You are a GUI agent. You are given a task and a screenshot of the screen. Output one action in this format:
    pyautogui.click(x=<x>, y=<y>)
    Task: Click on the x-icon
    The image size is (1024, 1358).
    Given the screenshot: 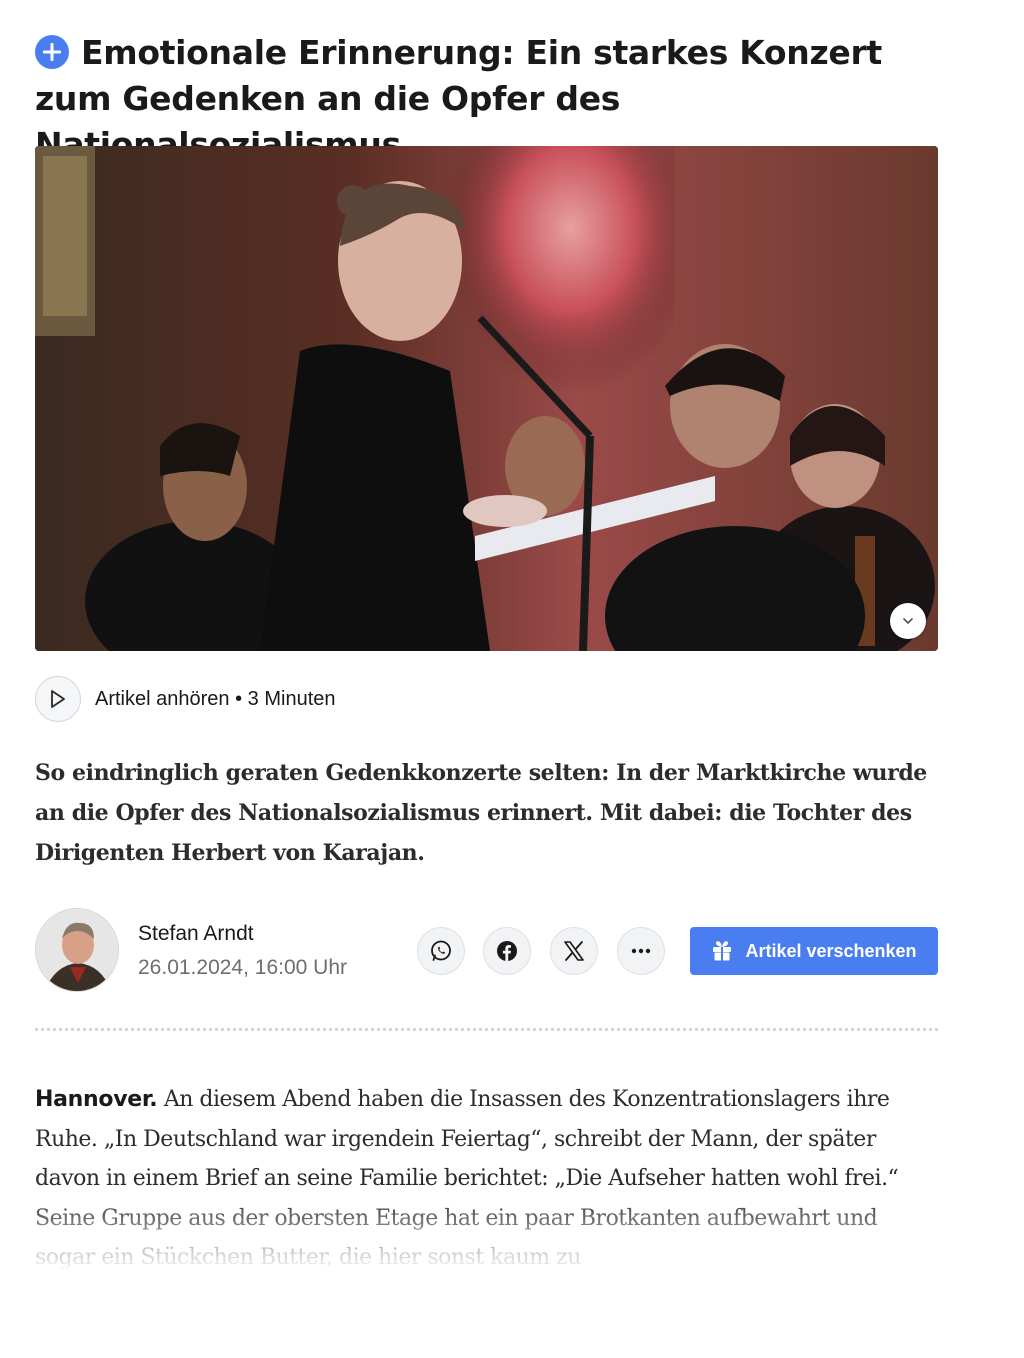 What is the action you would take?
    pyautogui.click(x=574, y=951)
    